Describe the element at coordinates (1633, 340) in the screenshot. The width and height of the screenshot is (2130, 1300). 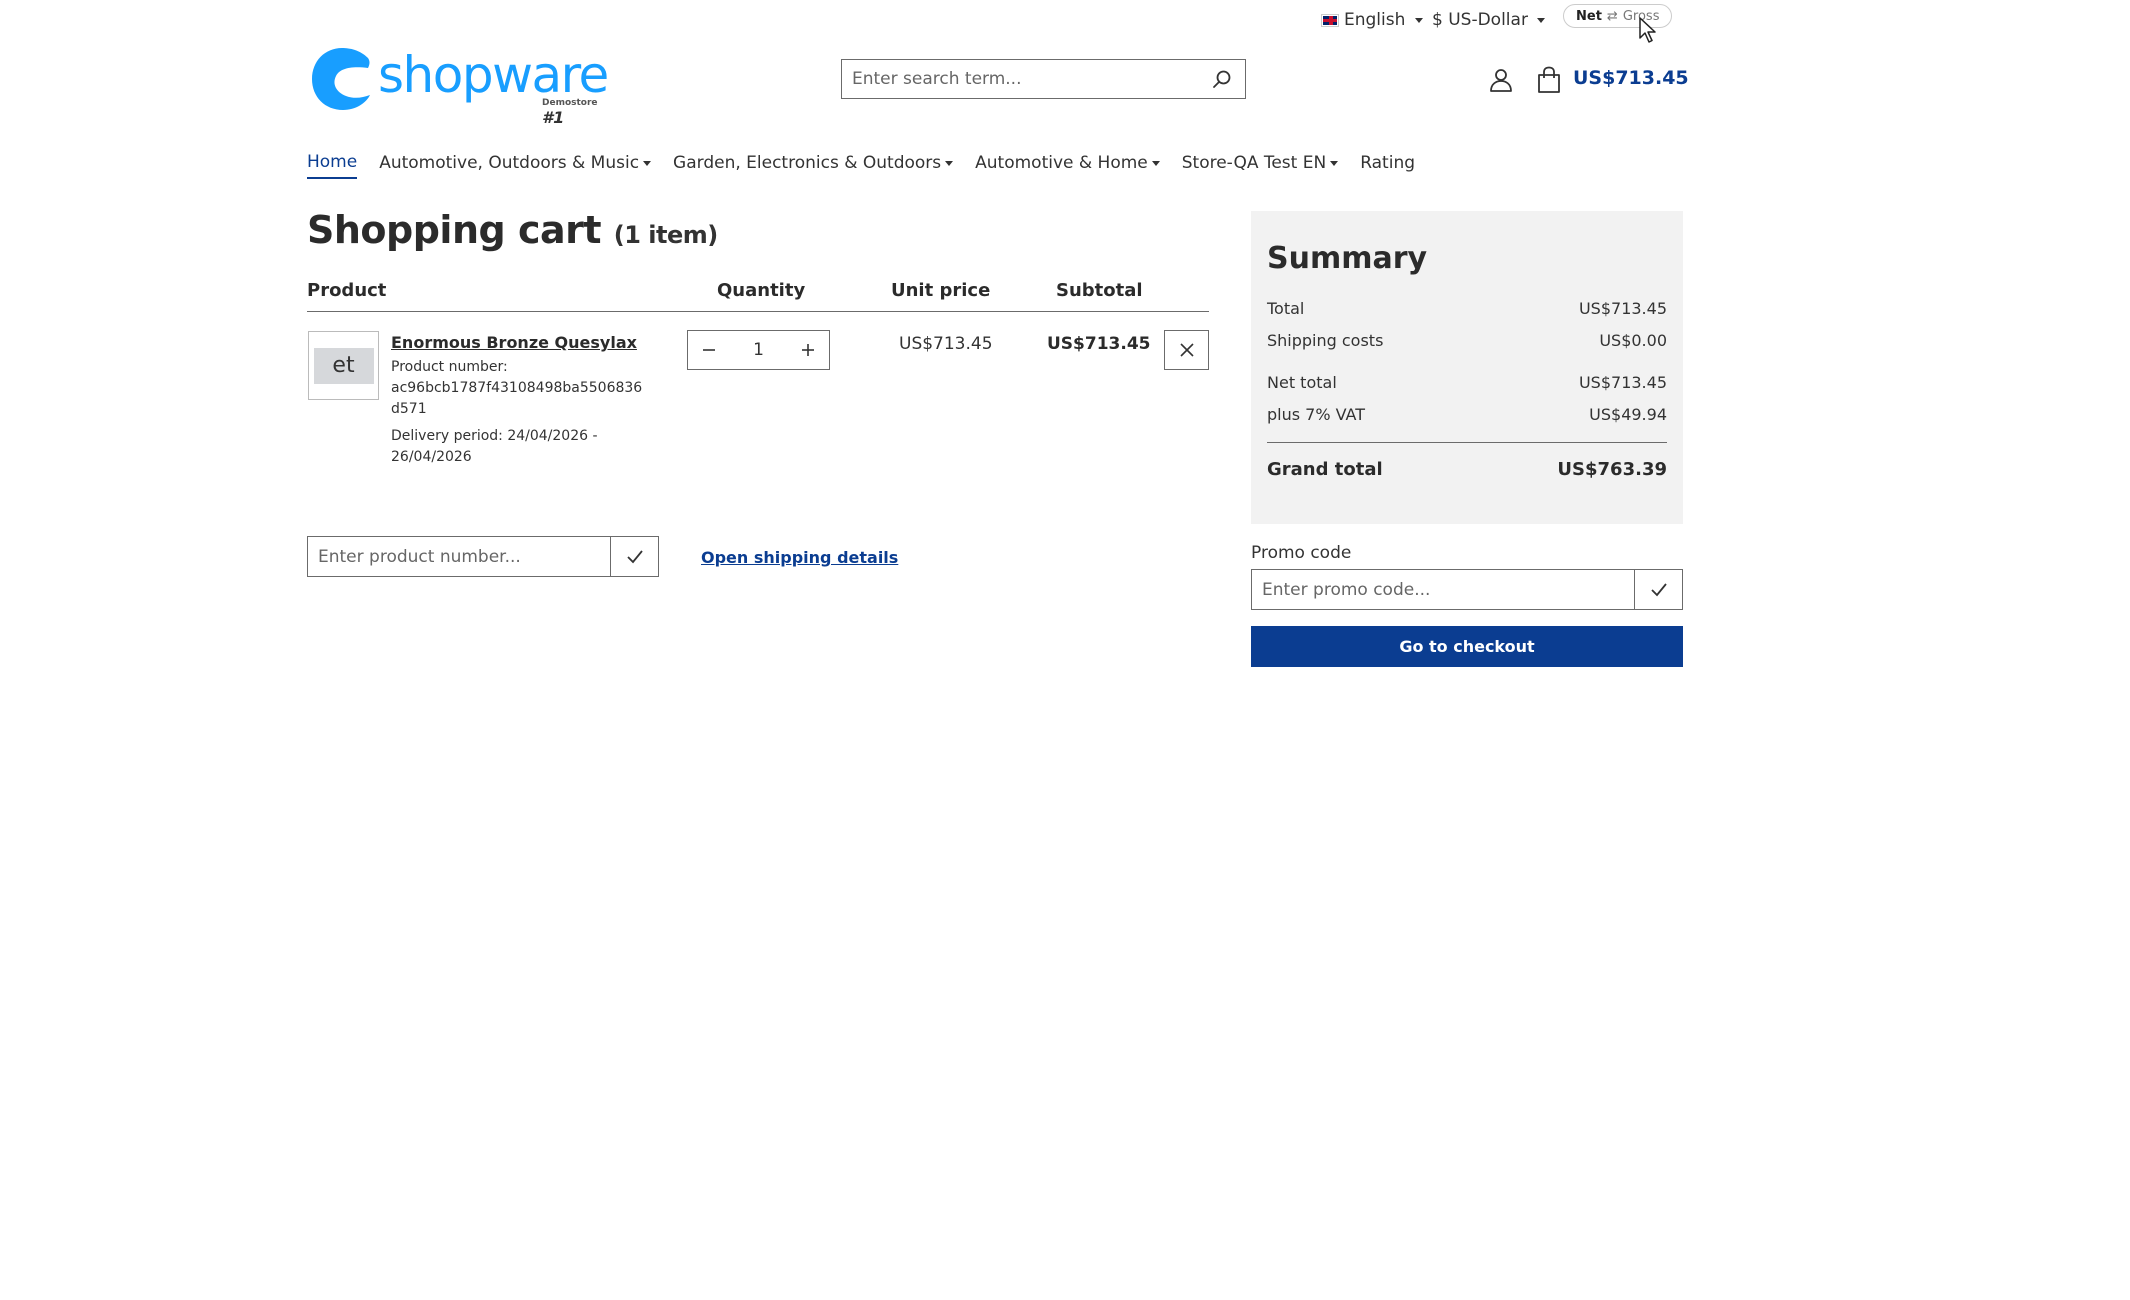
I see `summary-shipping-value: US$0.00` at that location.